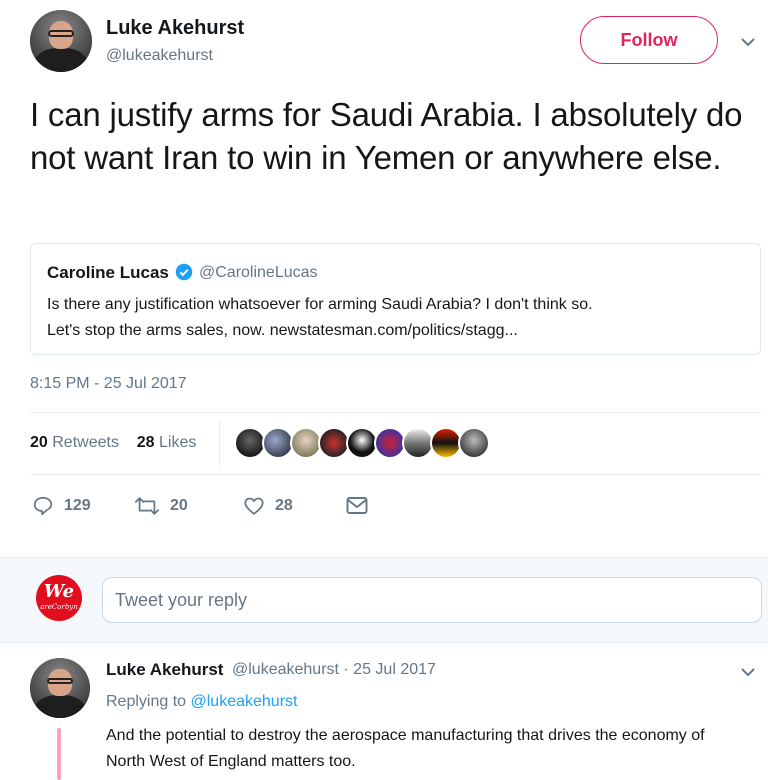  Describe the element at coordinates (284, 505) in the screenshot. I see `like-count: 28` at that location.